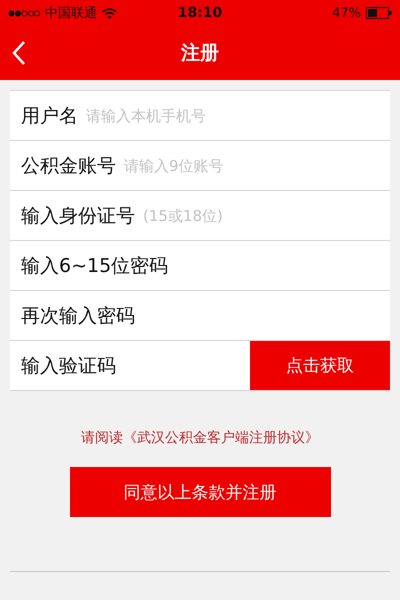 This screenshot has height=600, width=400. What do you see at coordinates (320, 365) in the screenshot?
I see `get-code-button: 点击获取` at bounding box center [320, 365].